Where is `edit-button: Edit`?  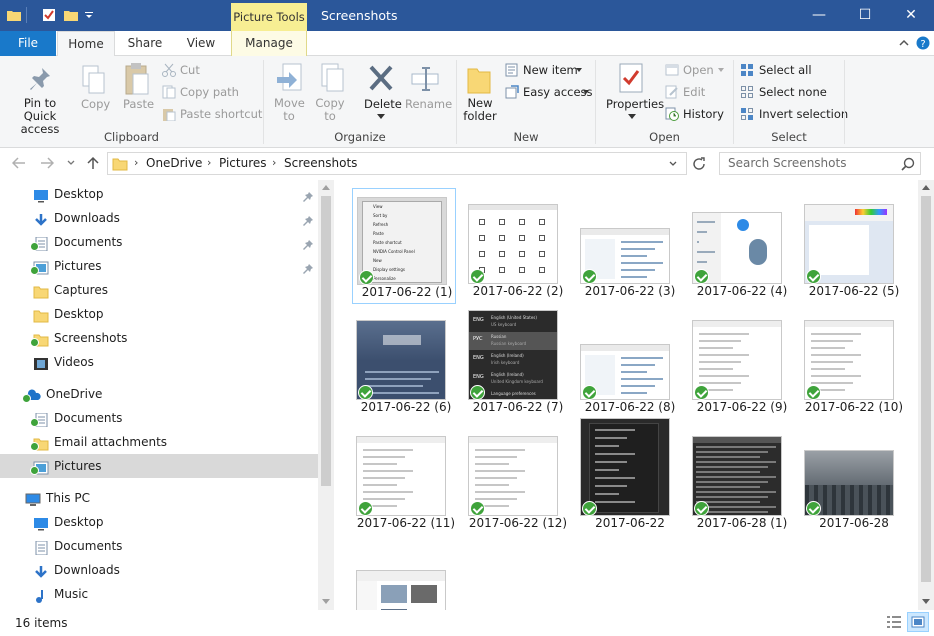 edit-button: Edit is located at coordinates (694, 92).